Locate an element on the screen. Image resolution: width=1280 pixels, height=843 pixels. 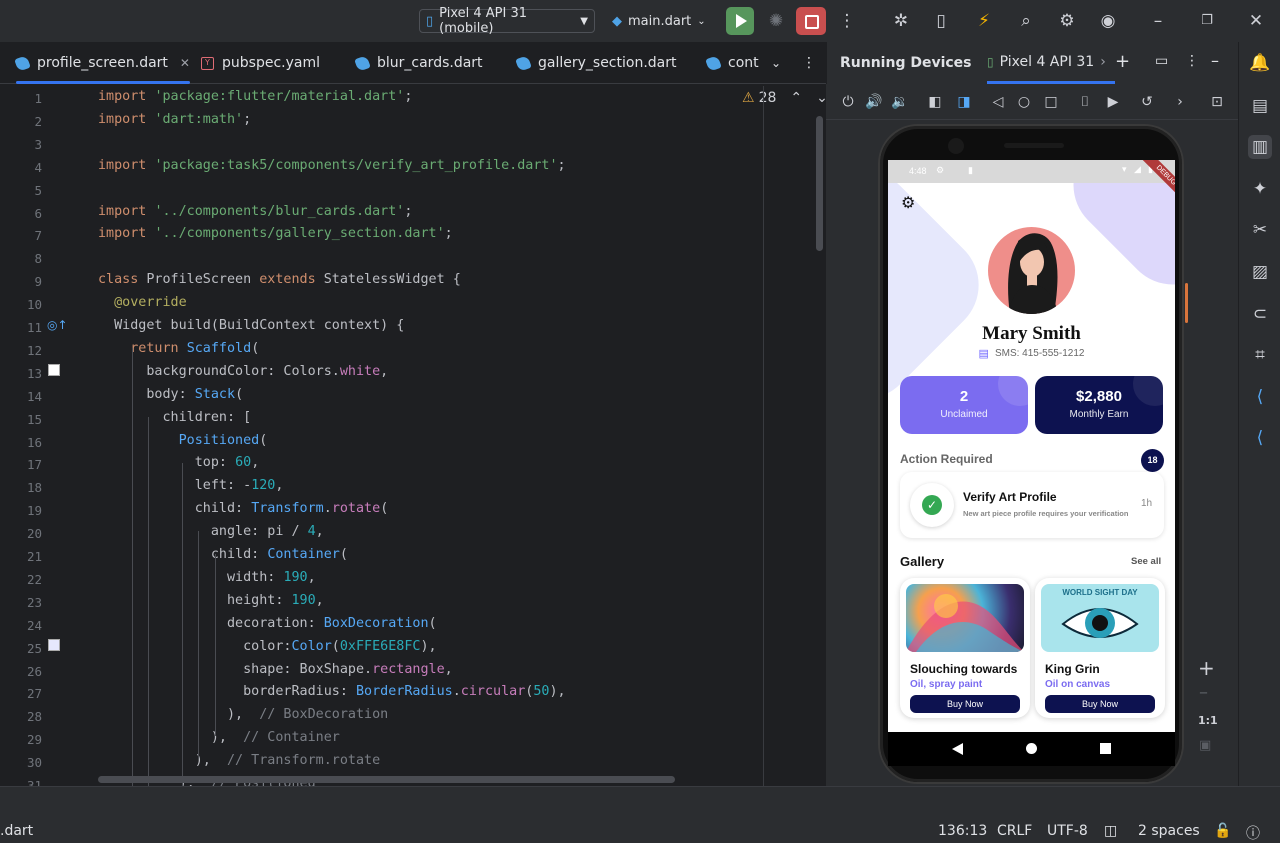
device-manager-icon: ▯ is located at coordinates (941, 21).